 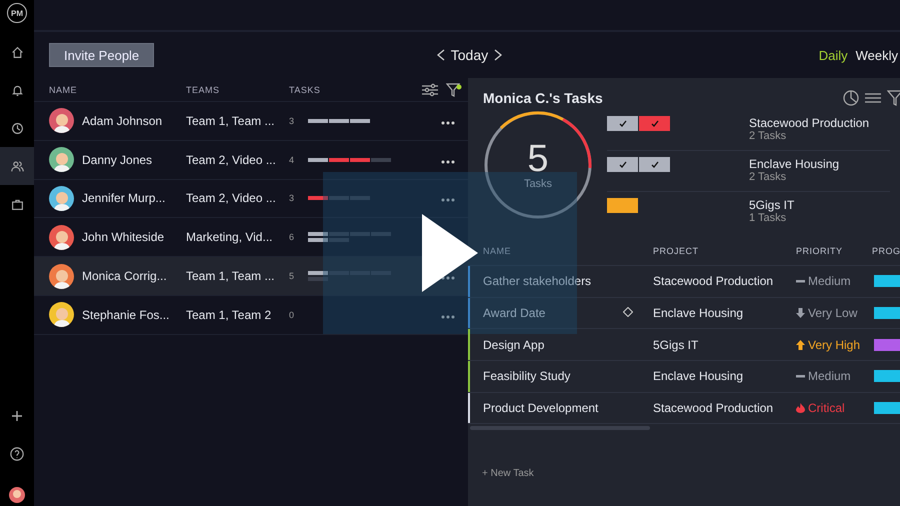 I want to click on person-row: Danny Jones Team 2, Video ... 4, so click(x=251, y=160).